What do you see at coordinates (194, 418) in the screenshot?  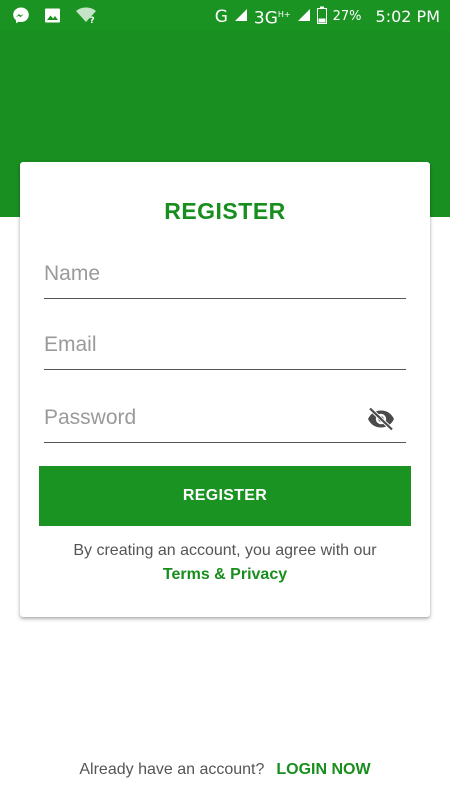 I see `password-input` at bounding box center [194, 418].